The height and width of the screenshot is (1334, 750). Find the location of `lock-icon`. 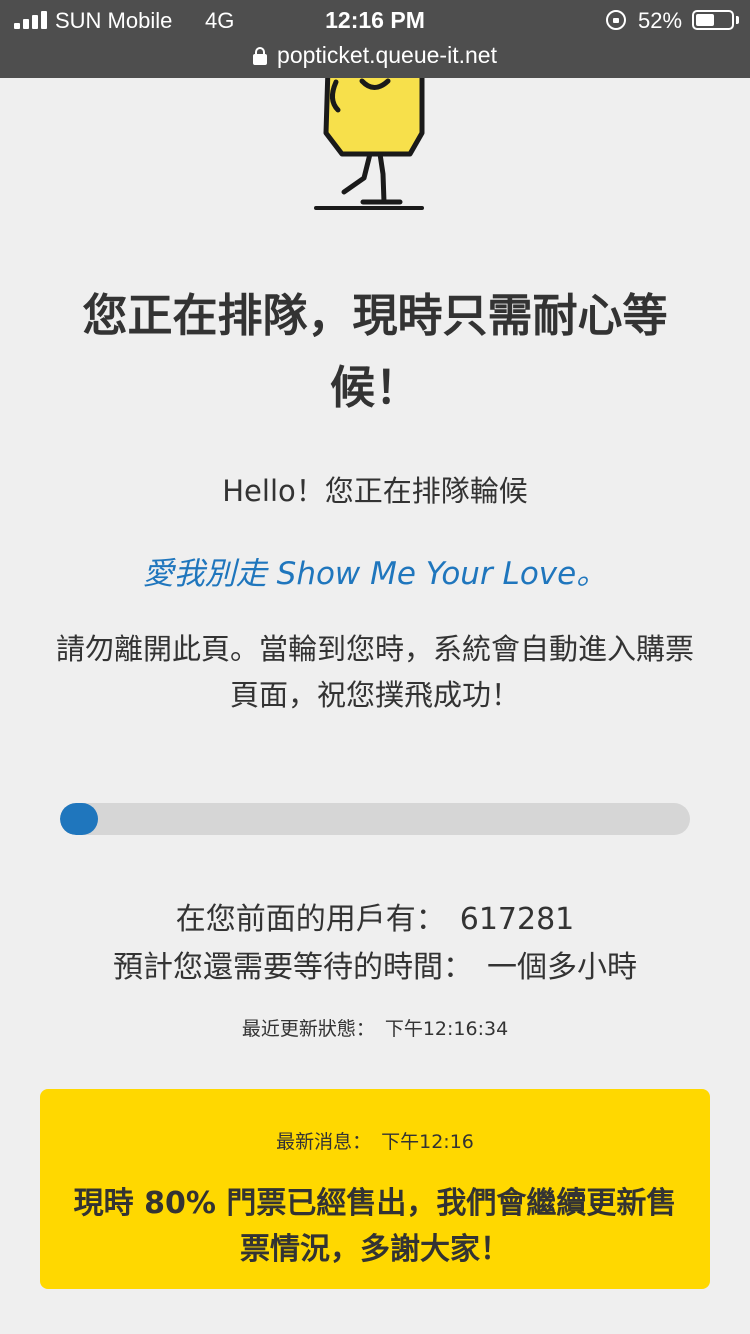

lock-icon is located at coordinates (260, 56).